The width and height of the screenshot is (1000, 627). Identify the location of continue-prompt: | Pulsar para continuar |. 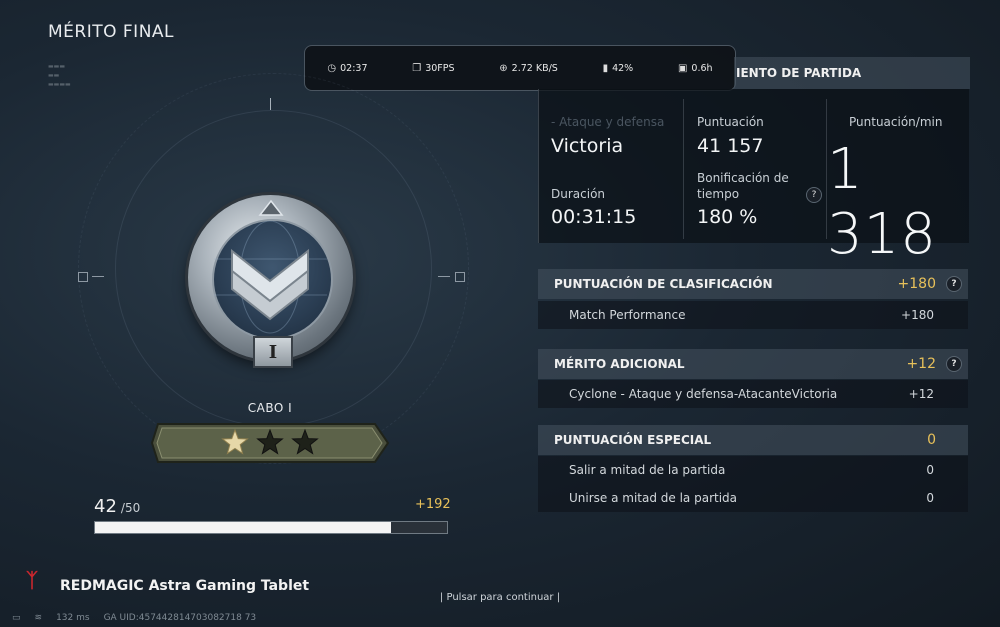
(500, 597).